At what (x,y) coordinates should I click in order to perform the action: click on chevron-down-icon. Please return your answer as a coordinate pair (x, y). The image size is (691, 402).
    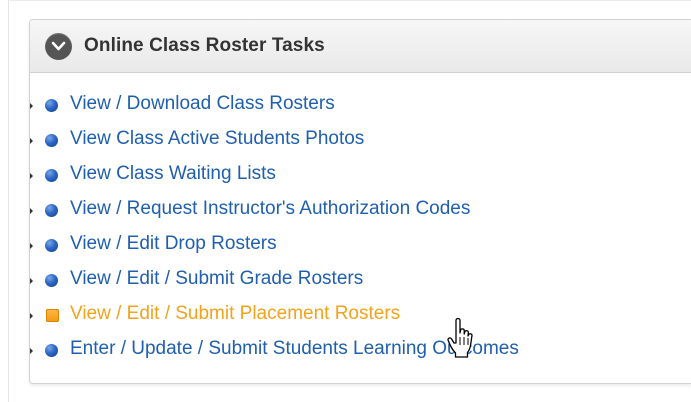
    Looking at the image, I should click on (58, 46).